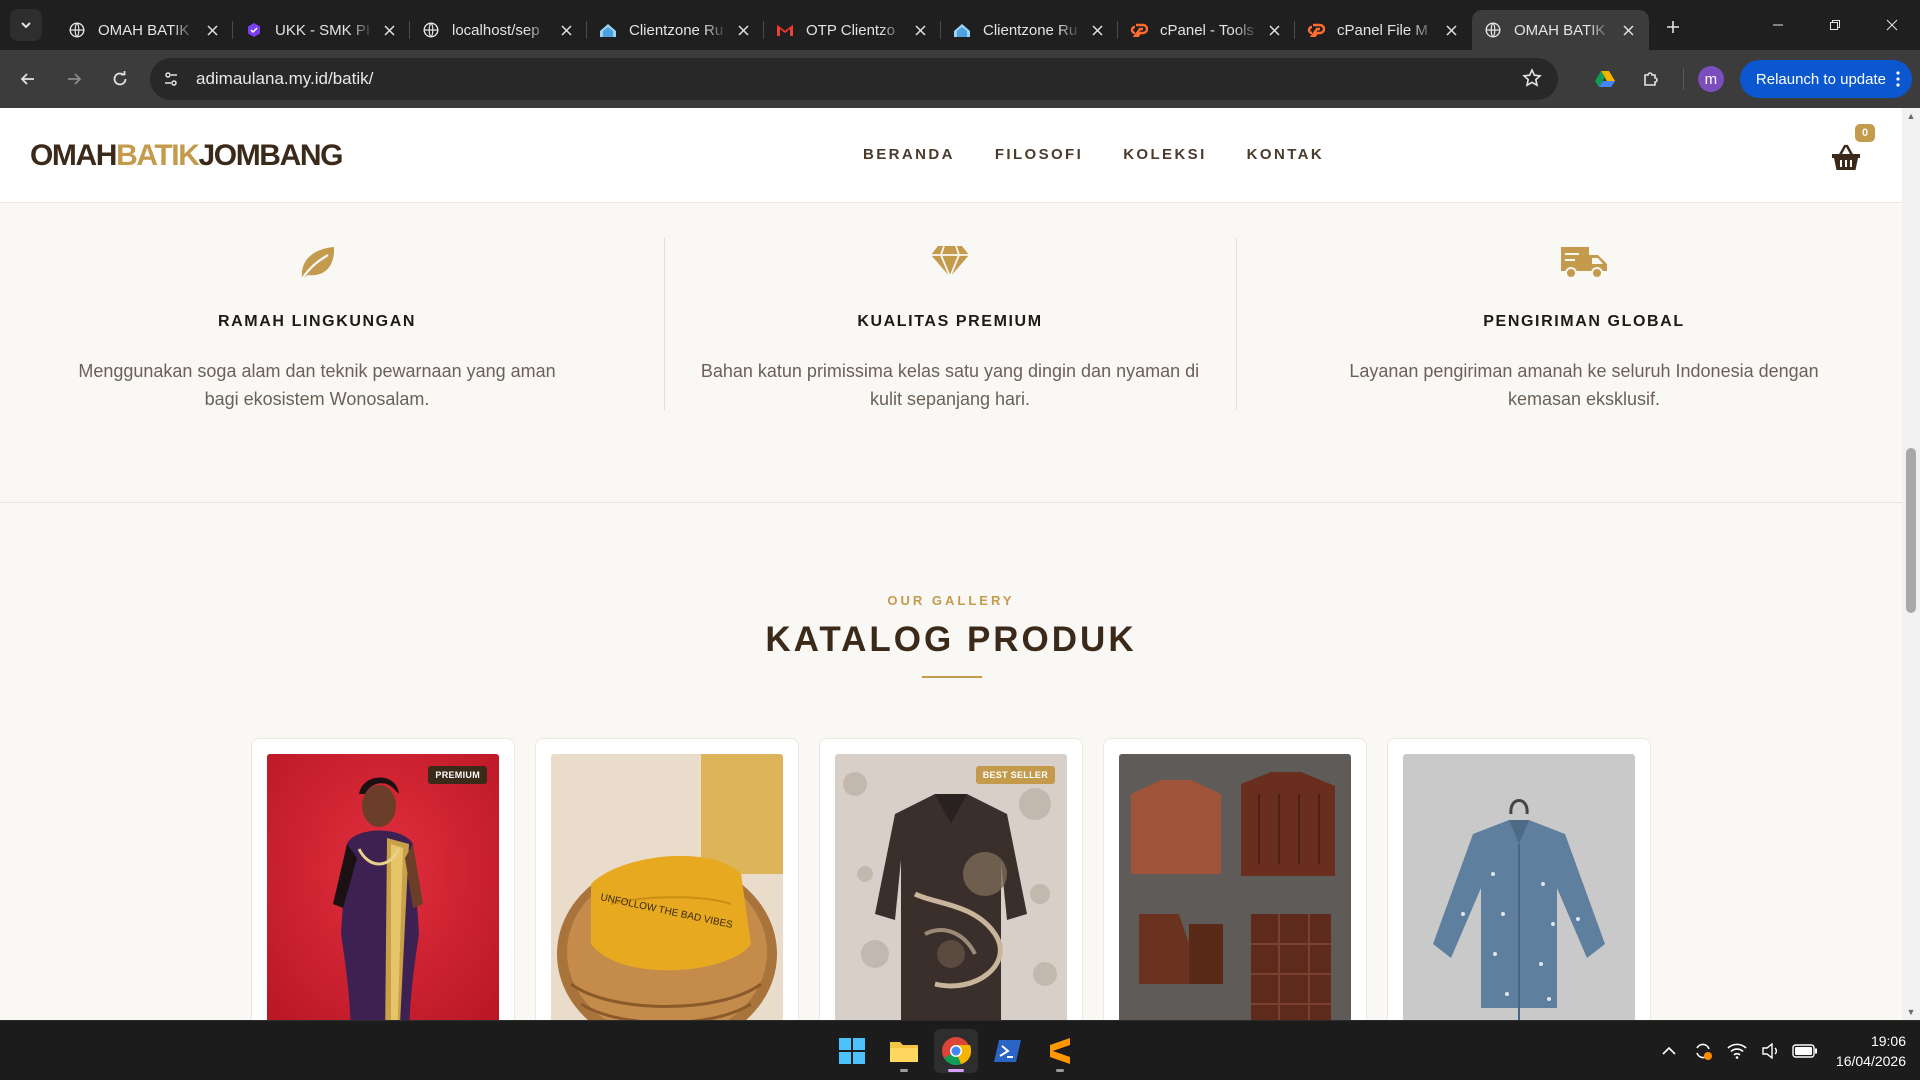 The image size is (1920, 1080). I want to click on chevron-up-icon, so click(1669, 1050).